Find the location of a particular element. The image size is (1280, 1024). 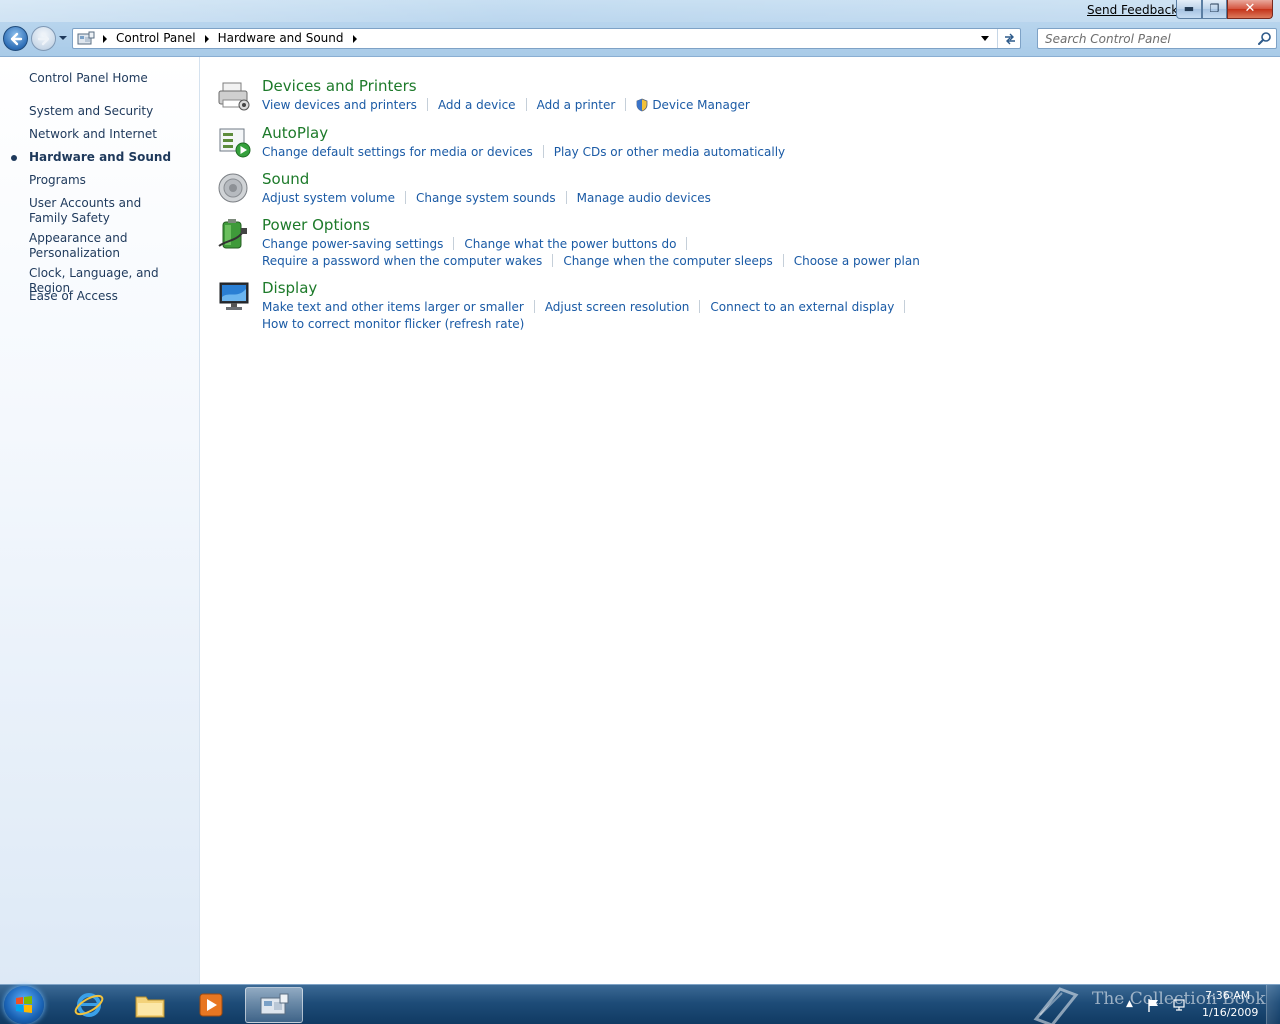

clock-date: 1/16/2009 is located at coordinates (1230, 1012).